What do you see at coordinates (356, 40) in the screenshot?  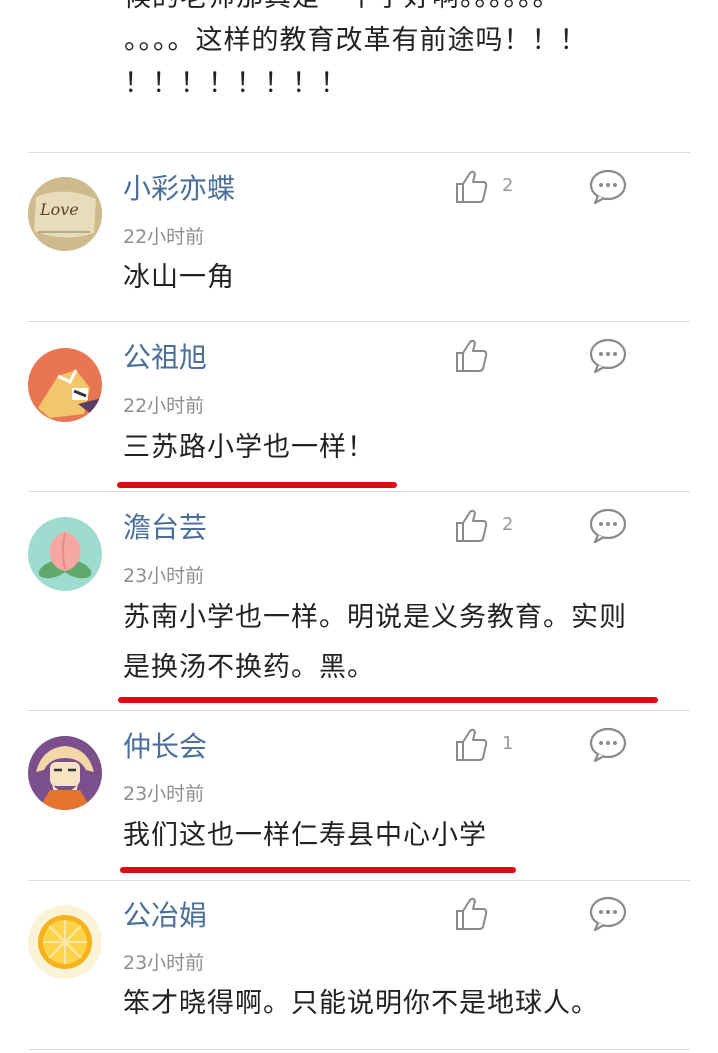 I see `partial-comment-line: 。。。。这样的教育改革有前途吗！！！` at bounding box center [356, 40].